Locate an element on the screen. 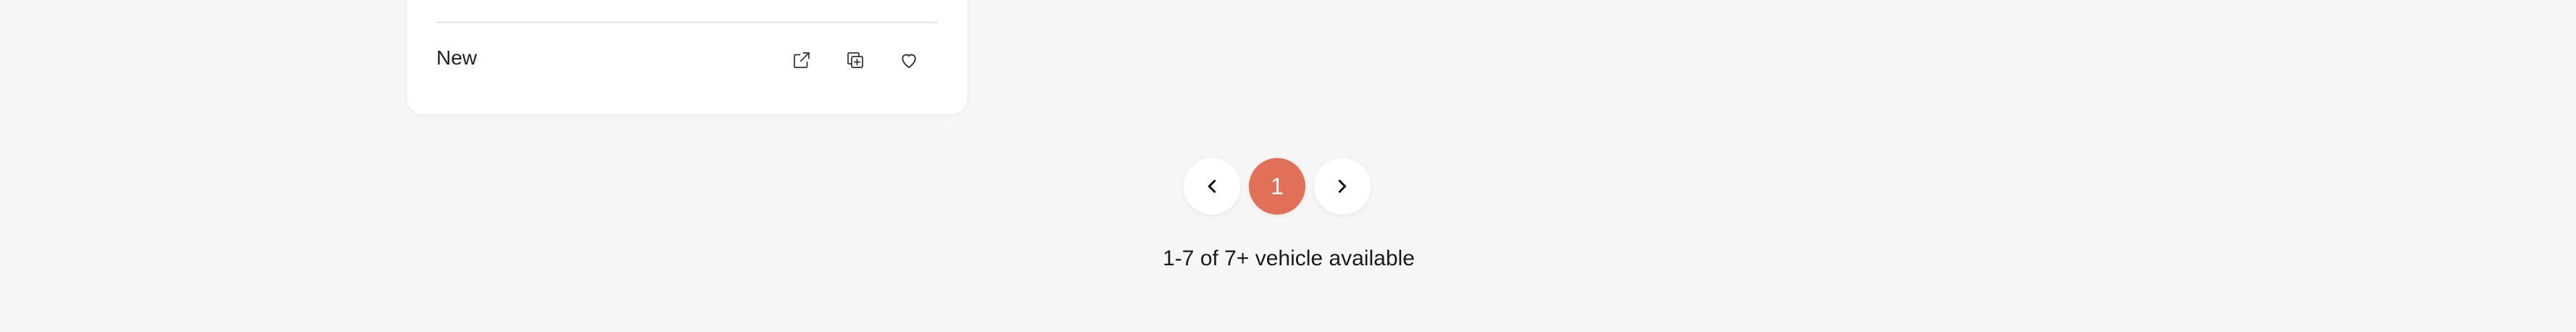 This screenshot has height=332, width=2576. chevron-left-icon is located at coordinates (1212, 187).